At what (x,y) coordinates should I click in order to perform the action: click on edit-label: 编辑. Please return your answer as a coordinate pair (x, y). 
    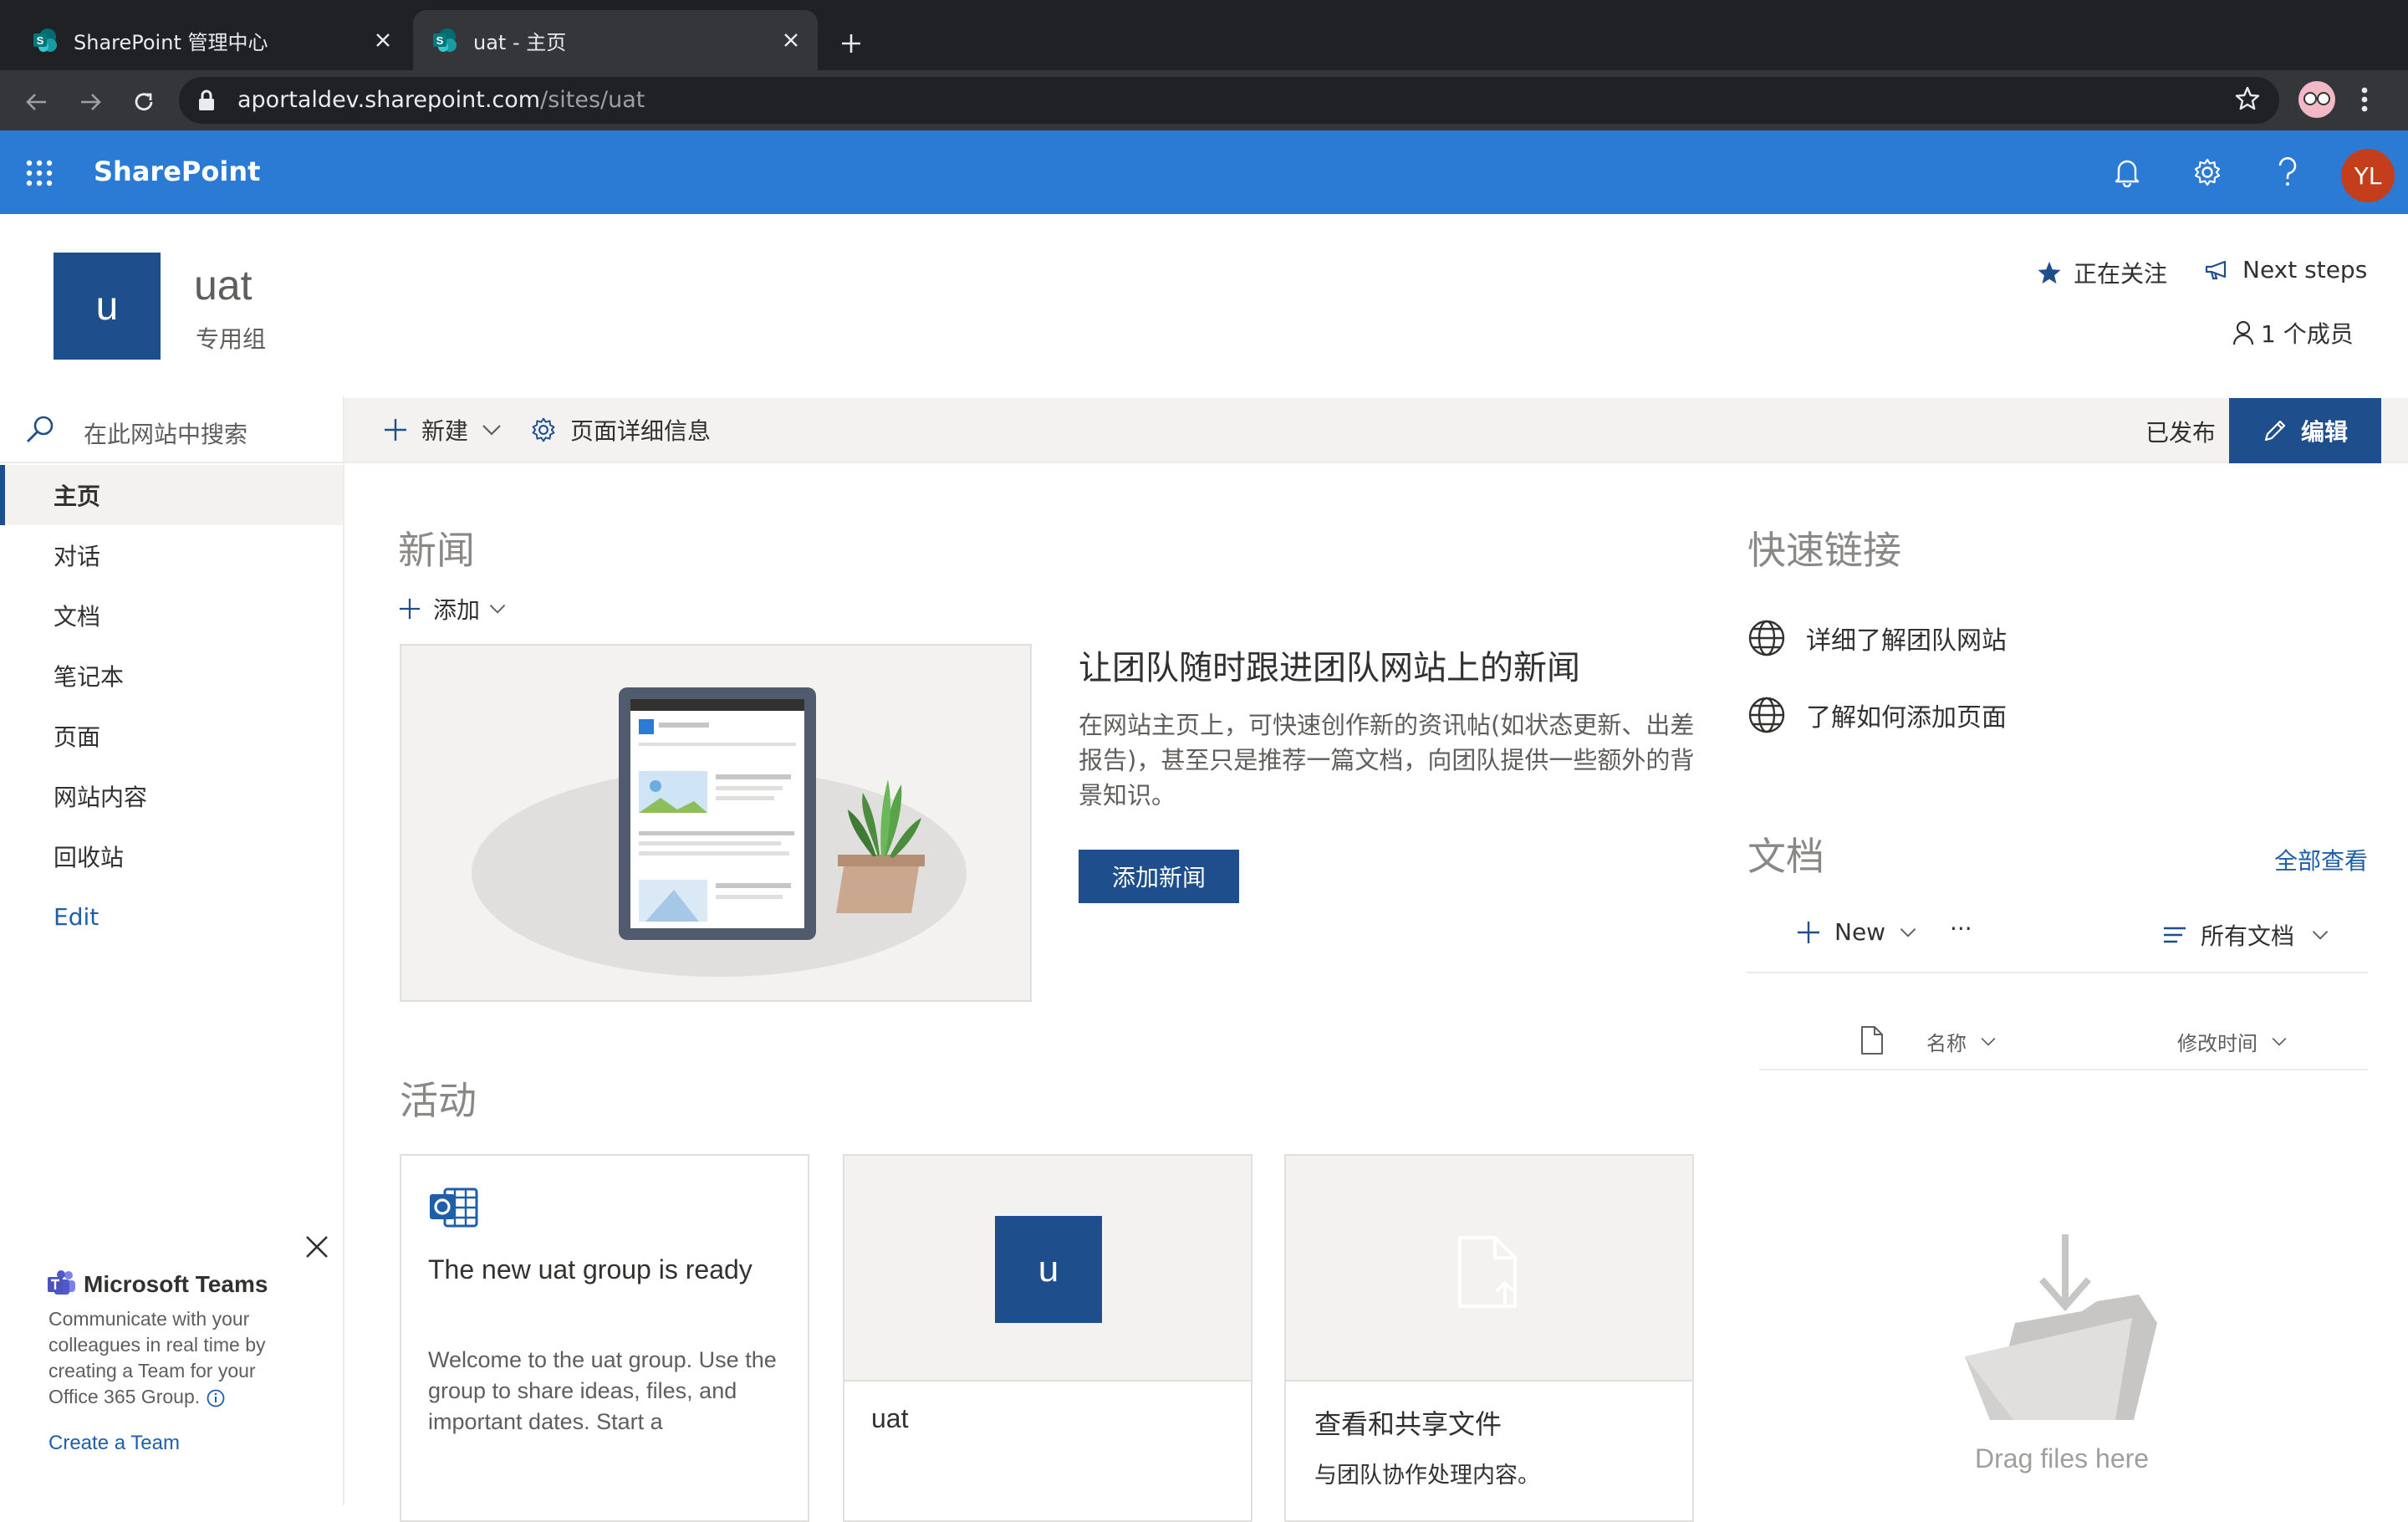
    Looking at the image, I should click on (2324, 432).